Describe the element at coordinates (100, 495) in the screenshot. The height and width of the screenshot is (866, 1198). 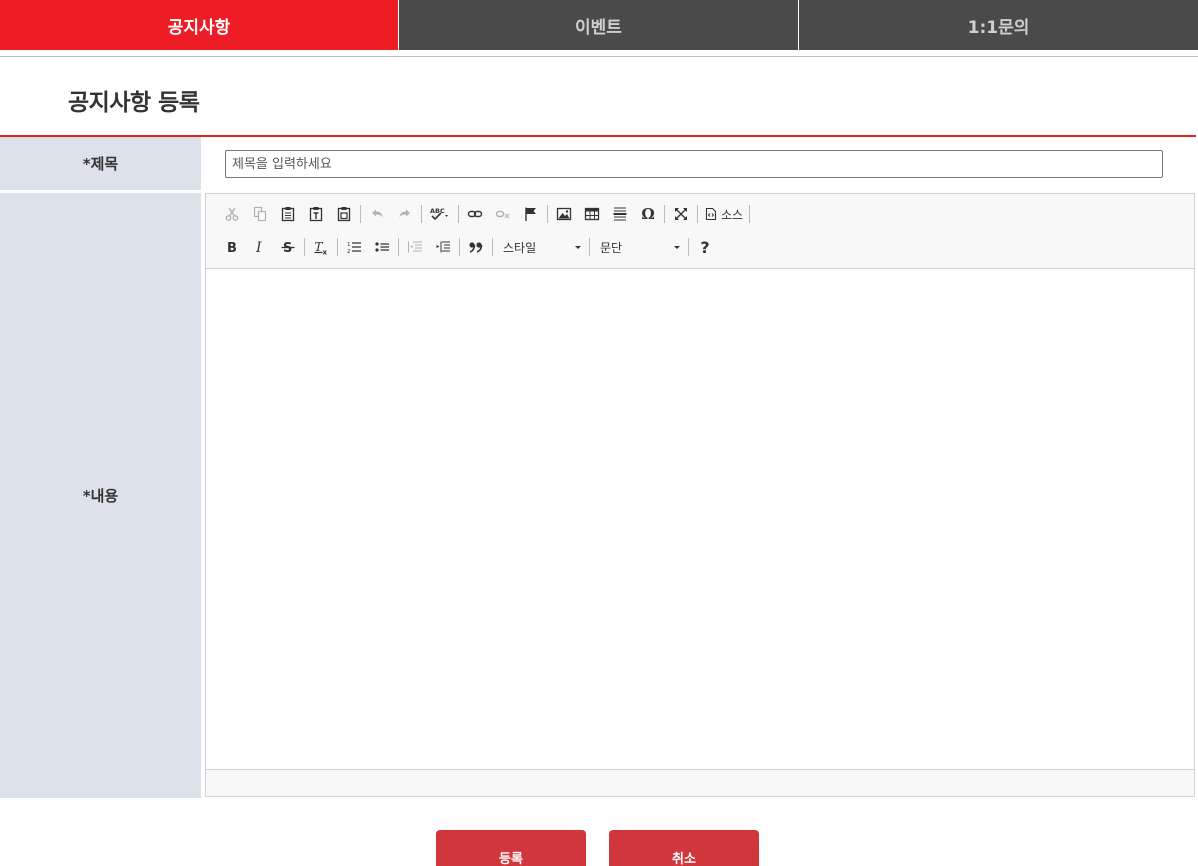
I see `content-label: *내용` at that location.